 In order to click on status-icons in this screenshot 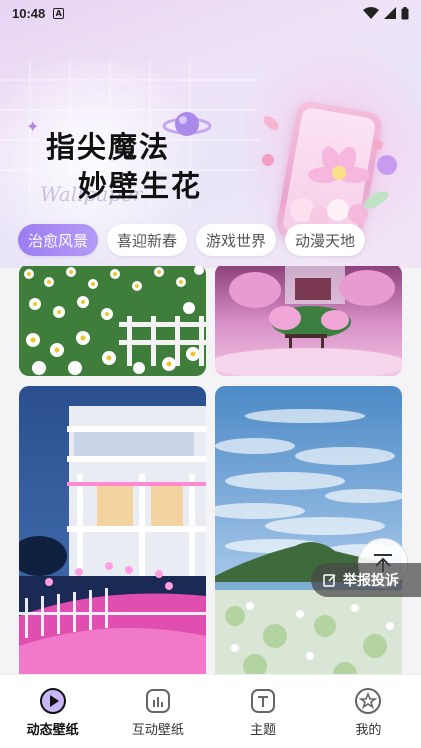, I will do `click(386, 13)`.